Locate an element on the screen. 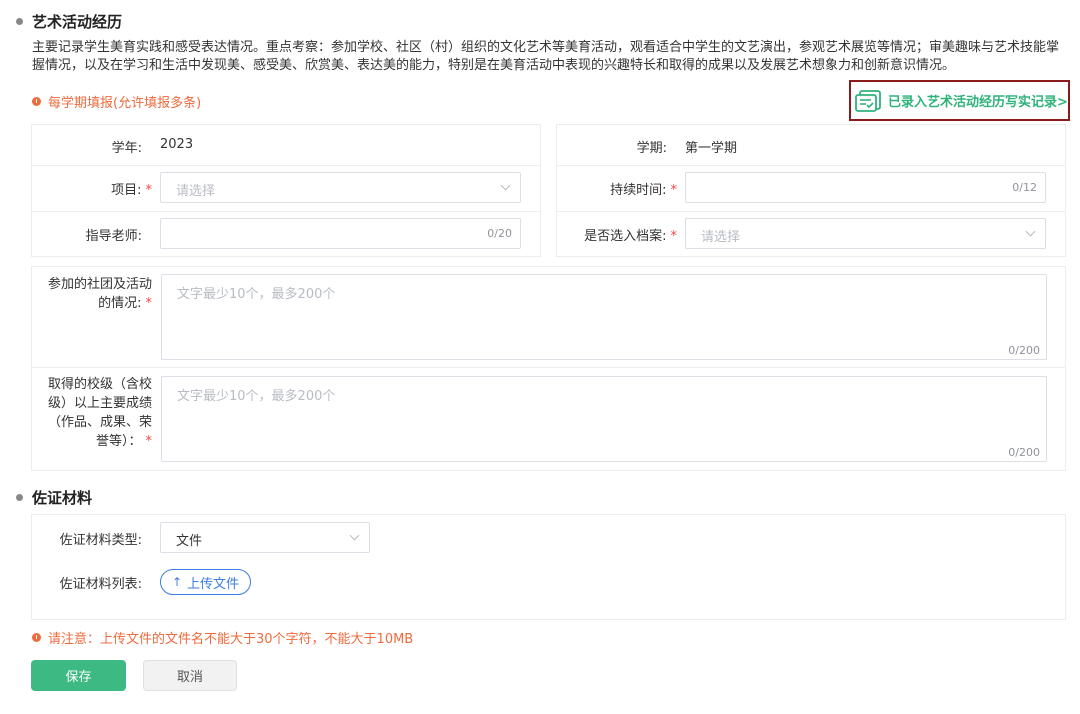 The image size is (1080, 714). archive-label: 是否选入档案: * is located at coordinates (630, 236).